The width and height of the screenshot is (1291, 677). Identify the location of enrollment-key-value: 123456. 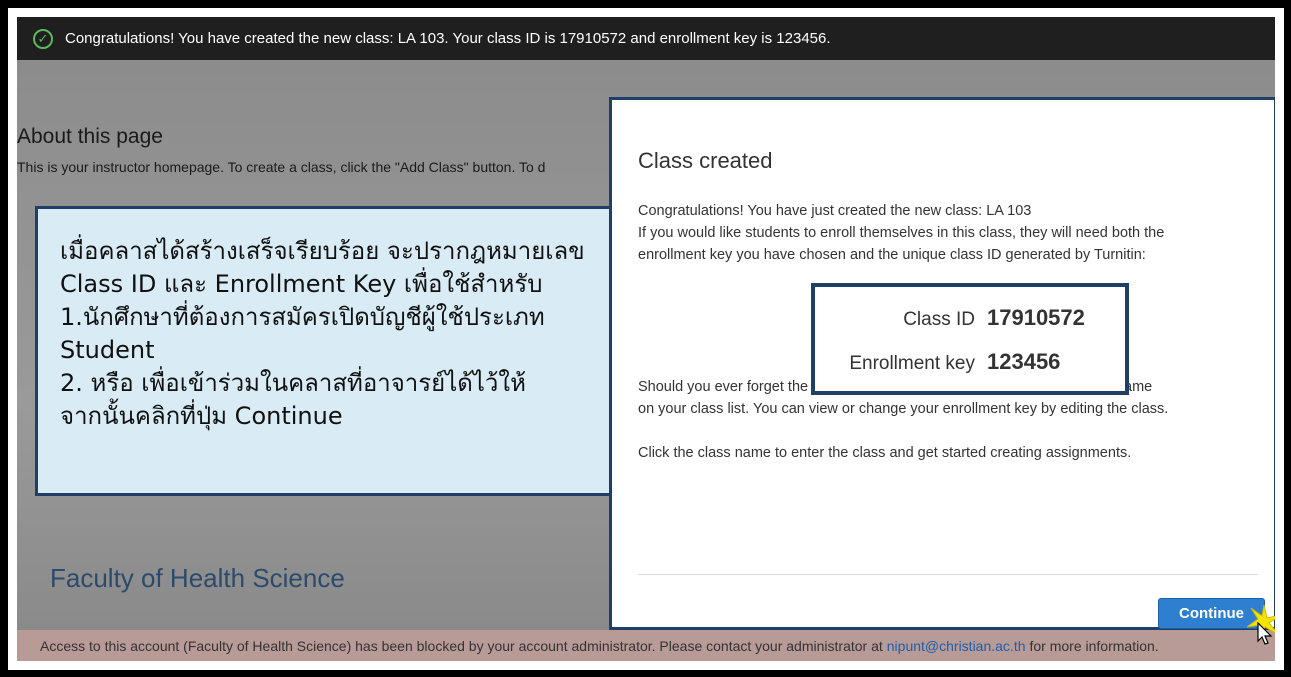
(1024, 361).